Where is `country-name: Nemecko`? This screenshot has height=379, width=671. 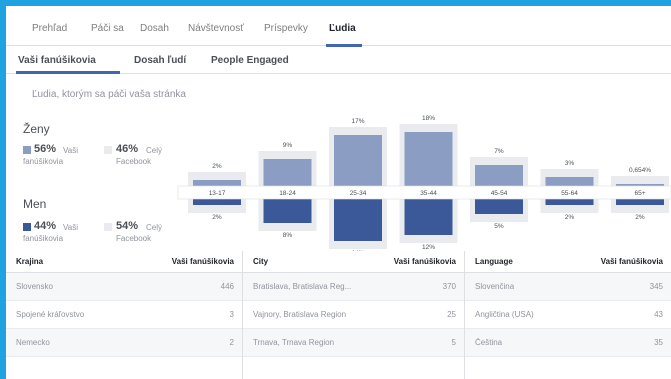 country-name: Nemecko is located at coordinates (33, 342).